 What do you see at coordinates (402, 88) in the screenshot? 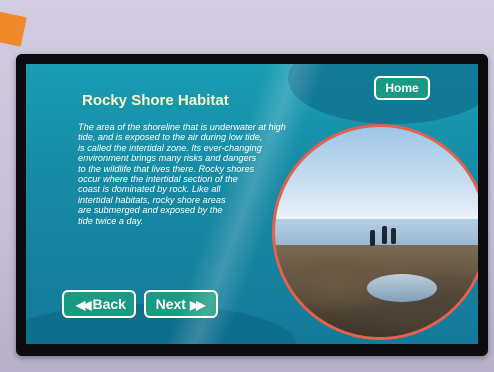
I see `home-button: Home` at bounding box center [402, 88].